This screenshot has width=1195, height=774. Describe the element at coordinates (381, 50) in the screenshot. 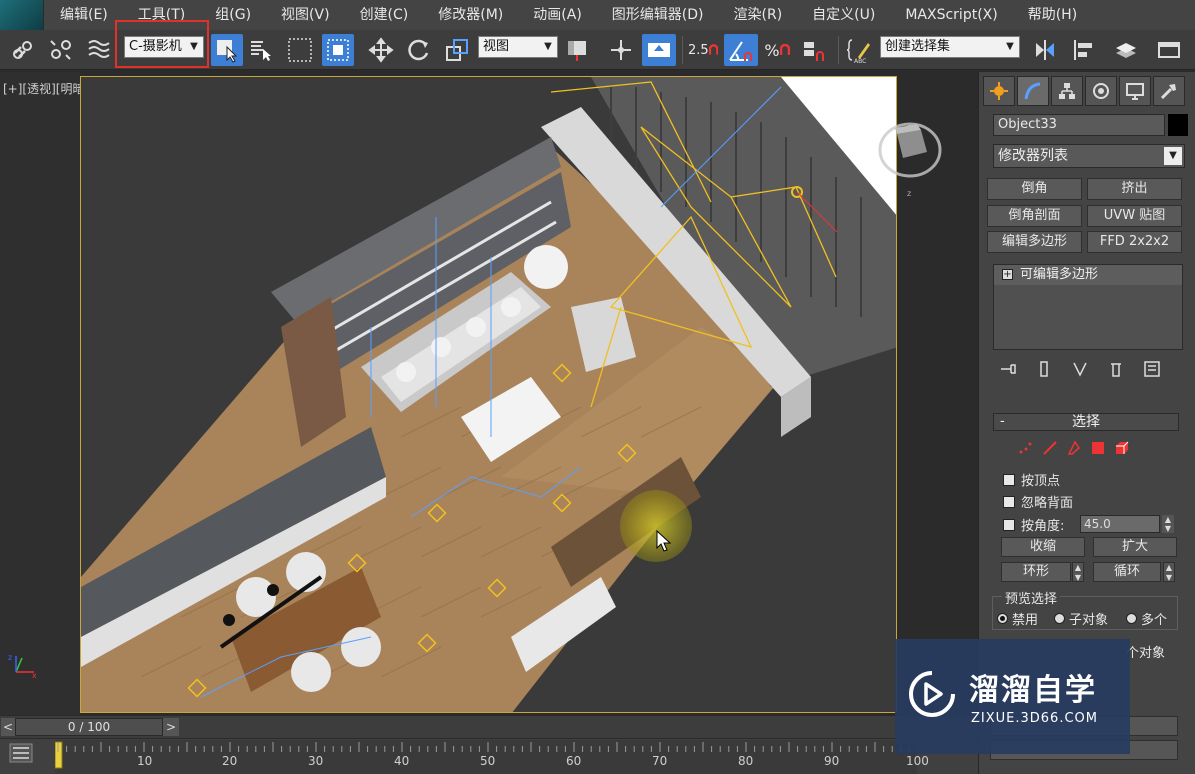

I see `move-icon` at that location.